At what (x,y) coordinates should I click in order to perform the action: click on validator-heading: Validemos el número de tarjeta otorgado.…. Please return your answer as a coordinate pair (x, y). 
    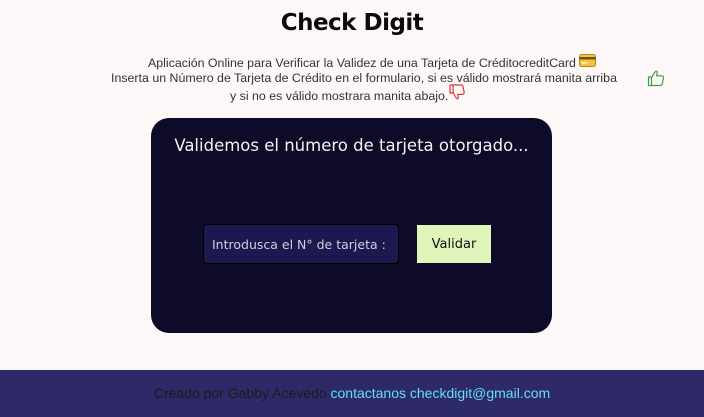
    Looking at the image, I should click on (351, 145).